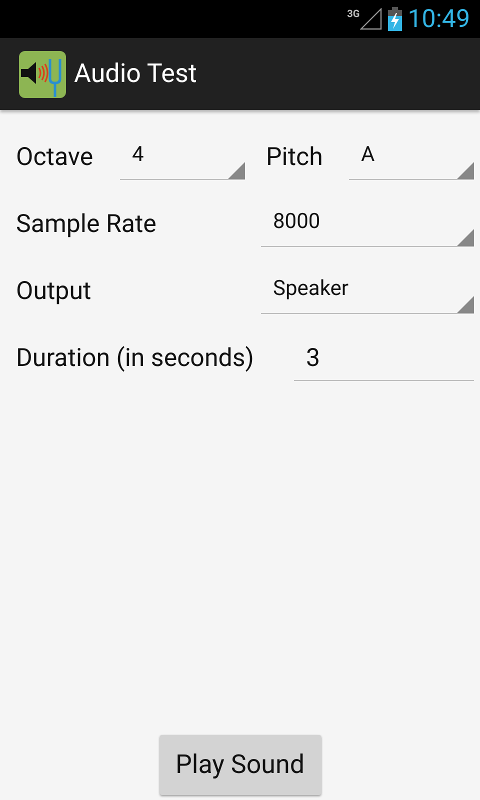 This screenshot has width=480, height=800. What do you see at coordinates (87, 224) in the screenshot?
I see `field-label: Sample Rate` at bounding box center [87, 224].